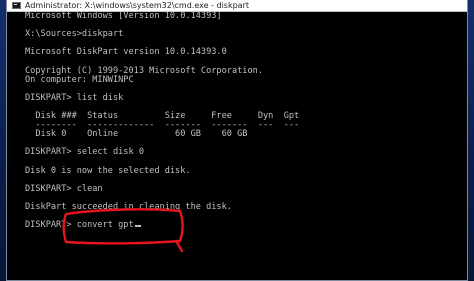  I want to click on vertical-scrollbar, so click(462, 146).